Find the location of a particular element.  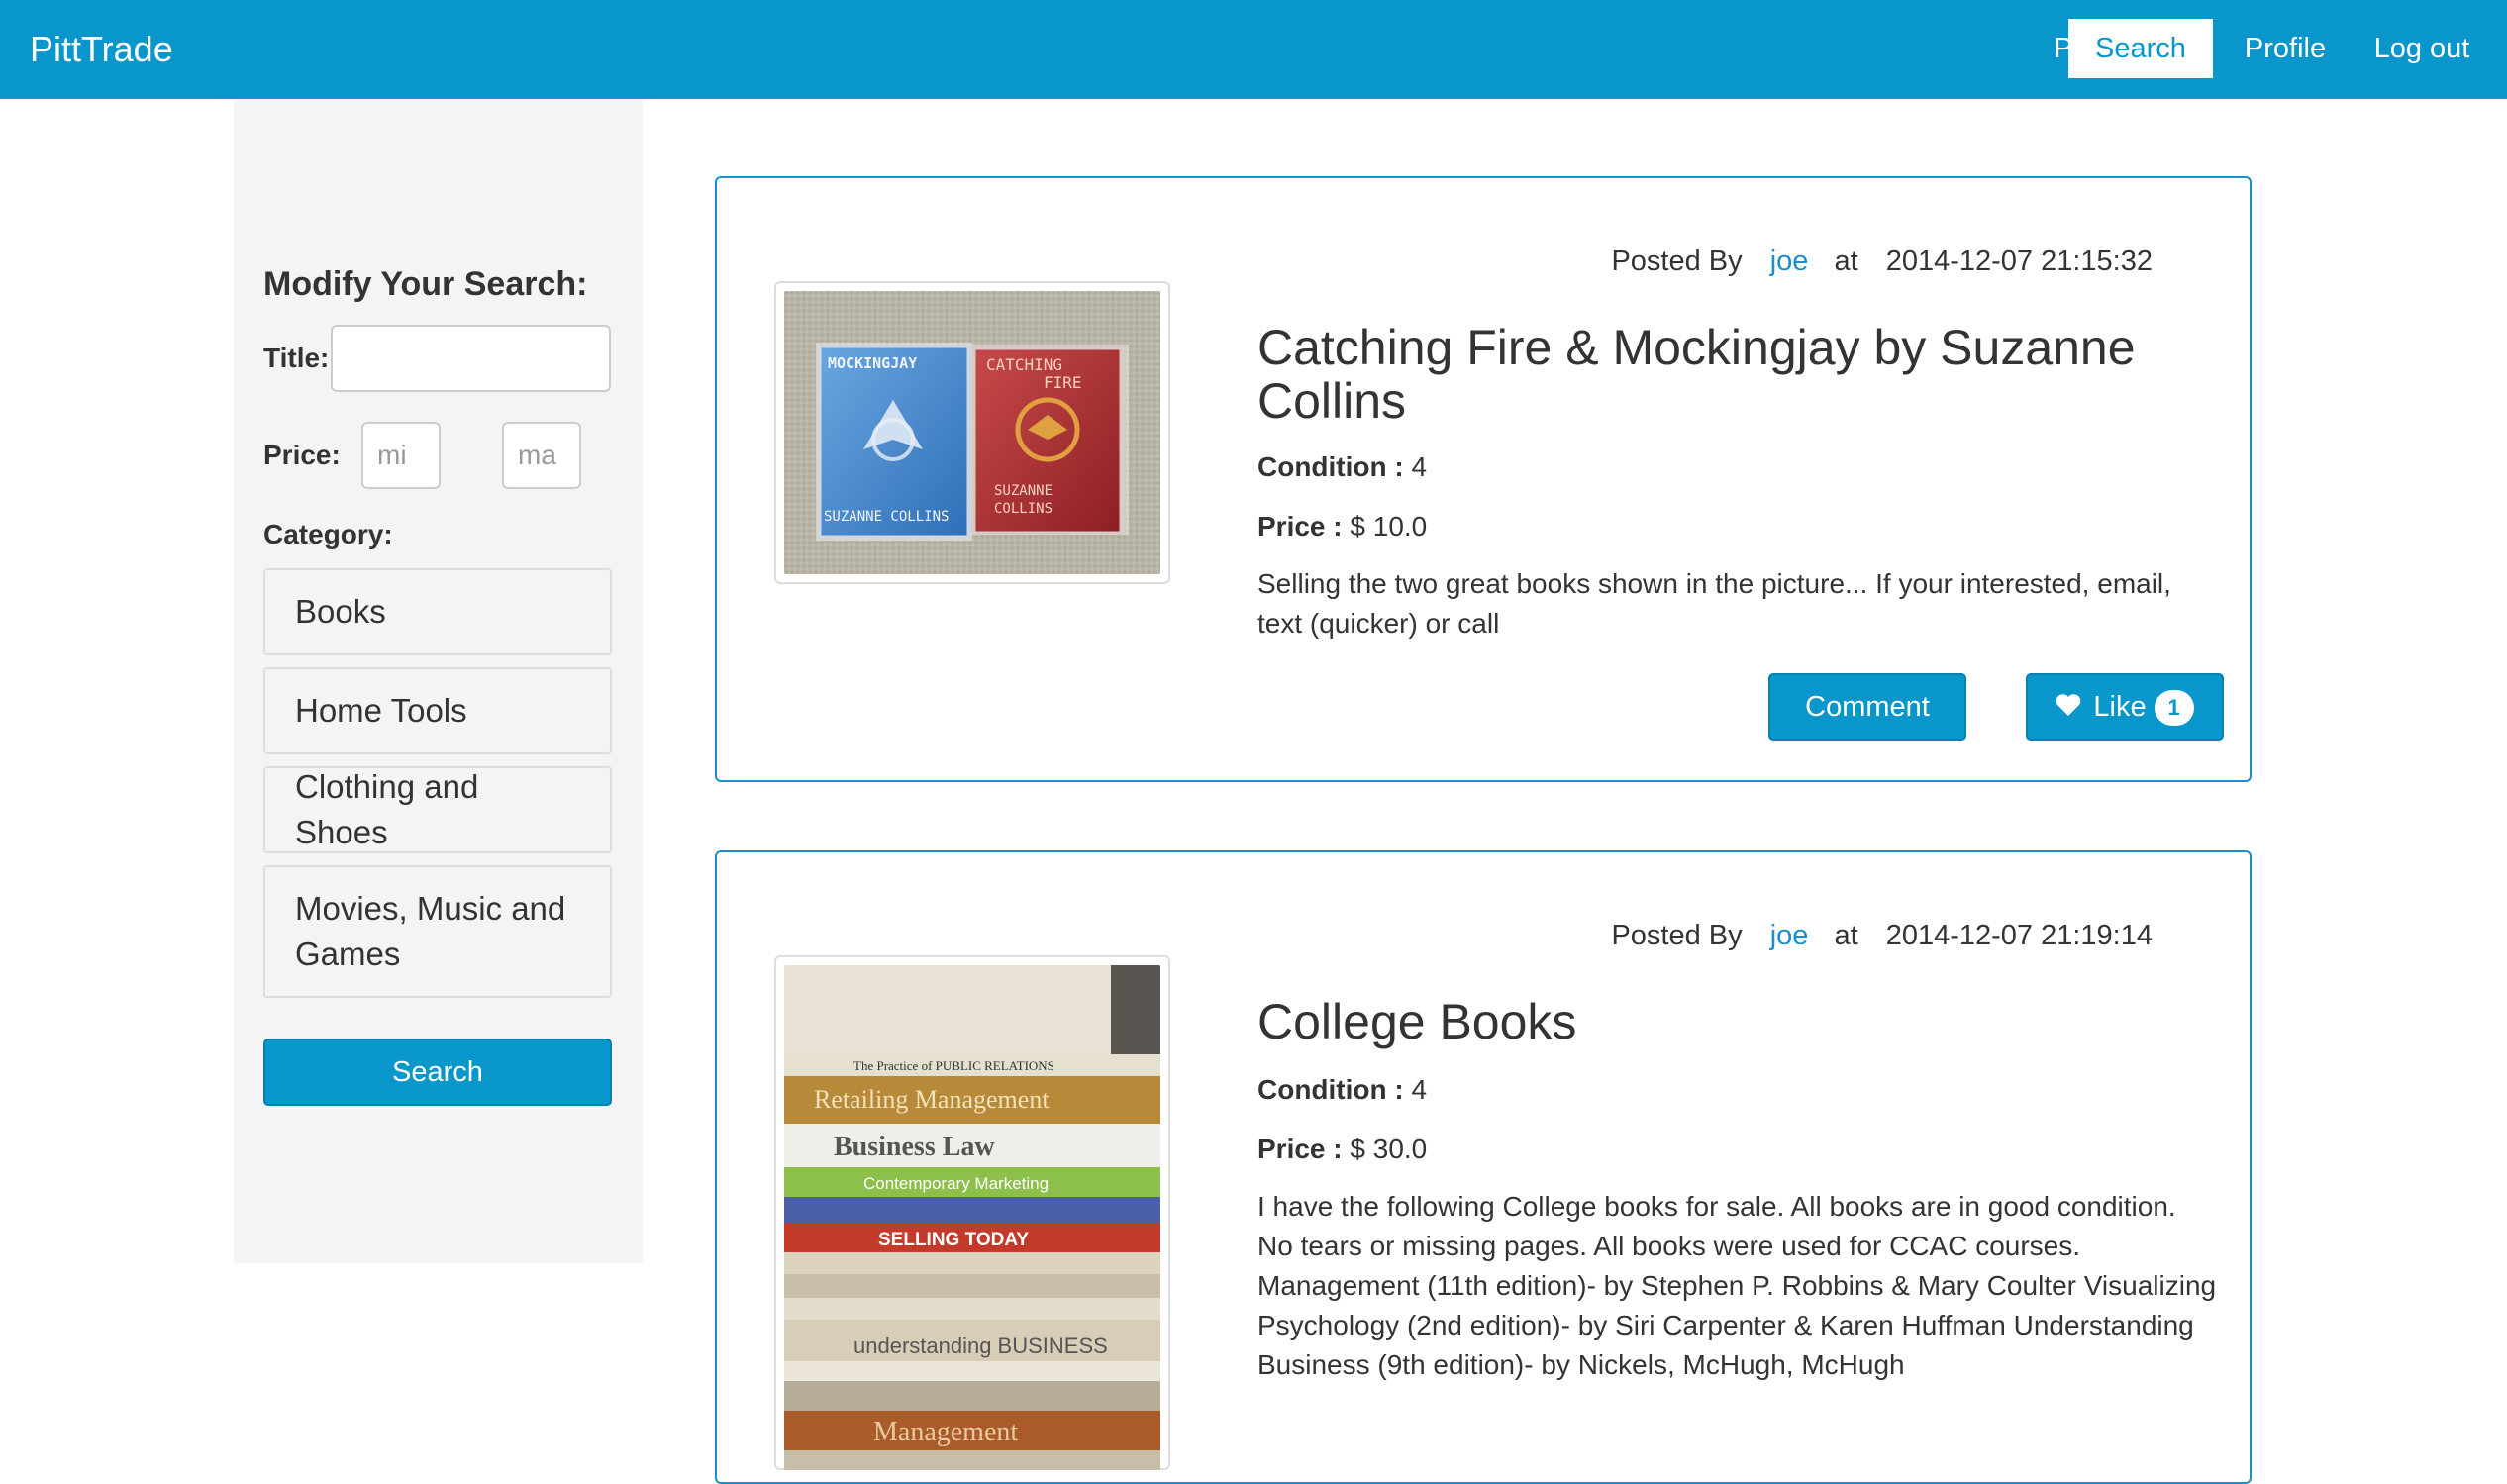

nav-logout: Log out is located at coordinates (2422, 48).